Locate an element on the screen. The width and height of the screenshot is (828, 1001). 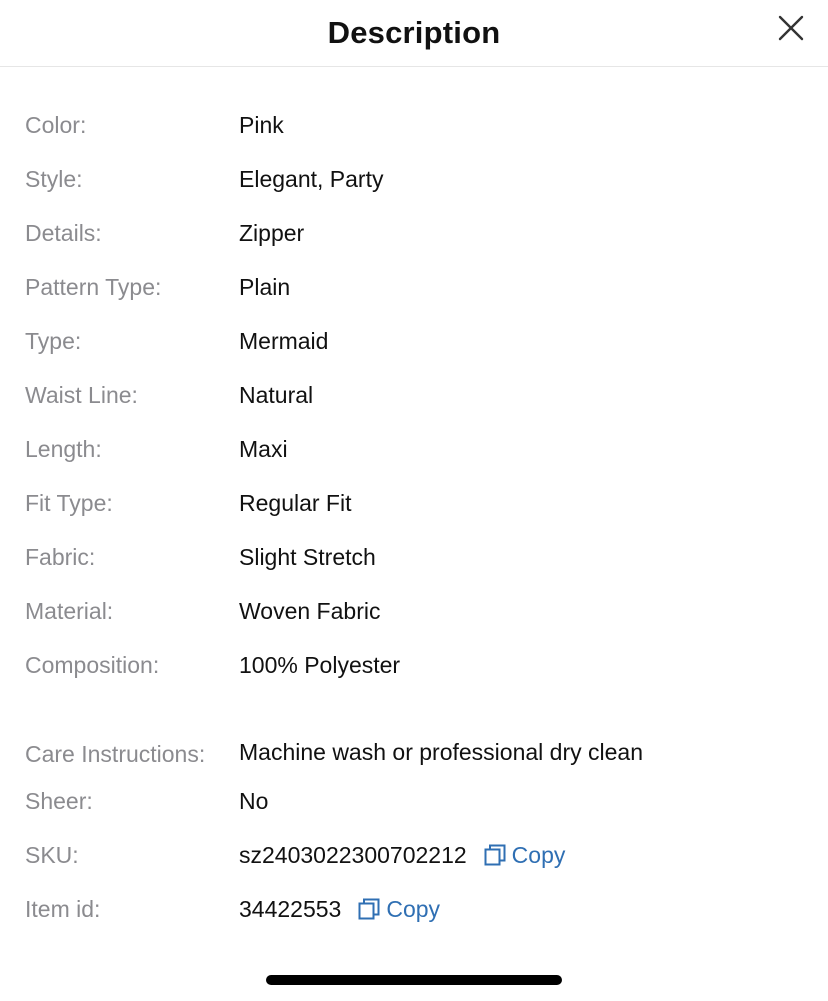
copy-item-id-button: Copy is located at coordinates (399, 909).